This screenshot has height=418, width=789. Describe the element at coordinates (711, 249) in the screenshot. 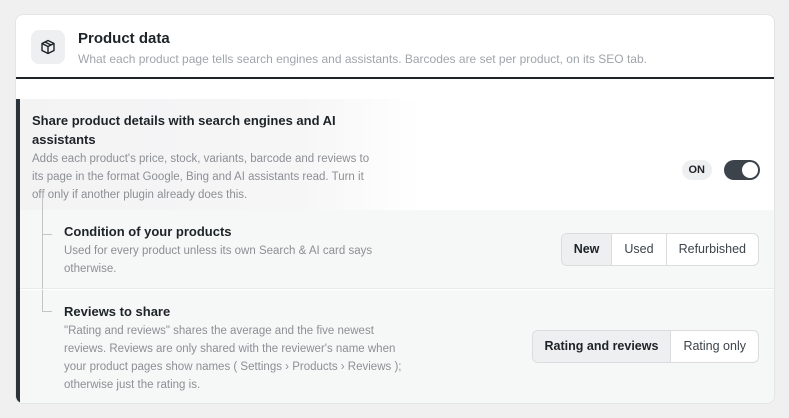

I see `condition-option-refurbished: Refurbished` at that location.